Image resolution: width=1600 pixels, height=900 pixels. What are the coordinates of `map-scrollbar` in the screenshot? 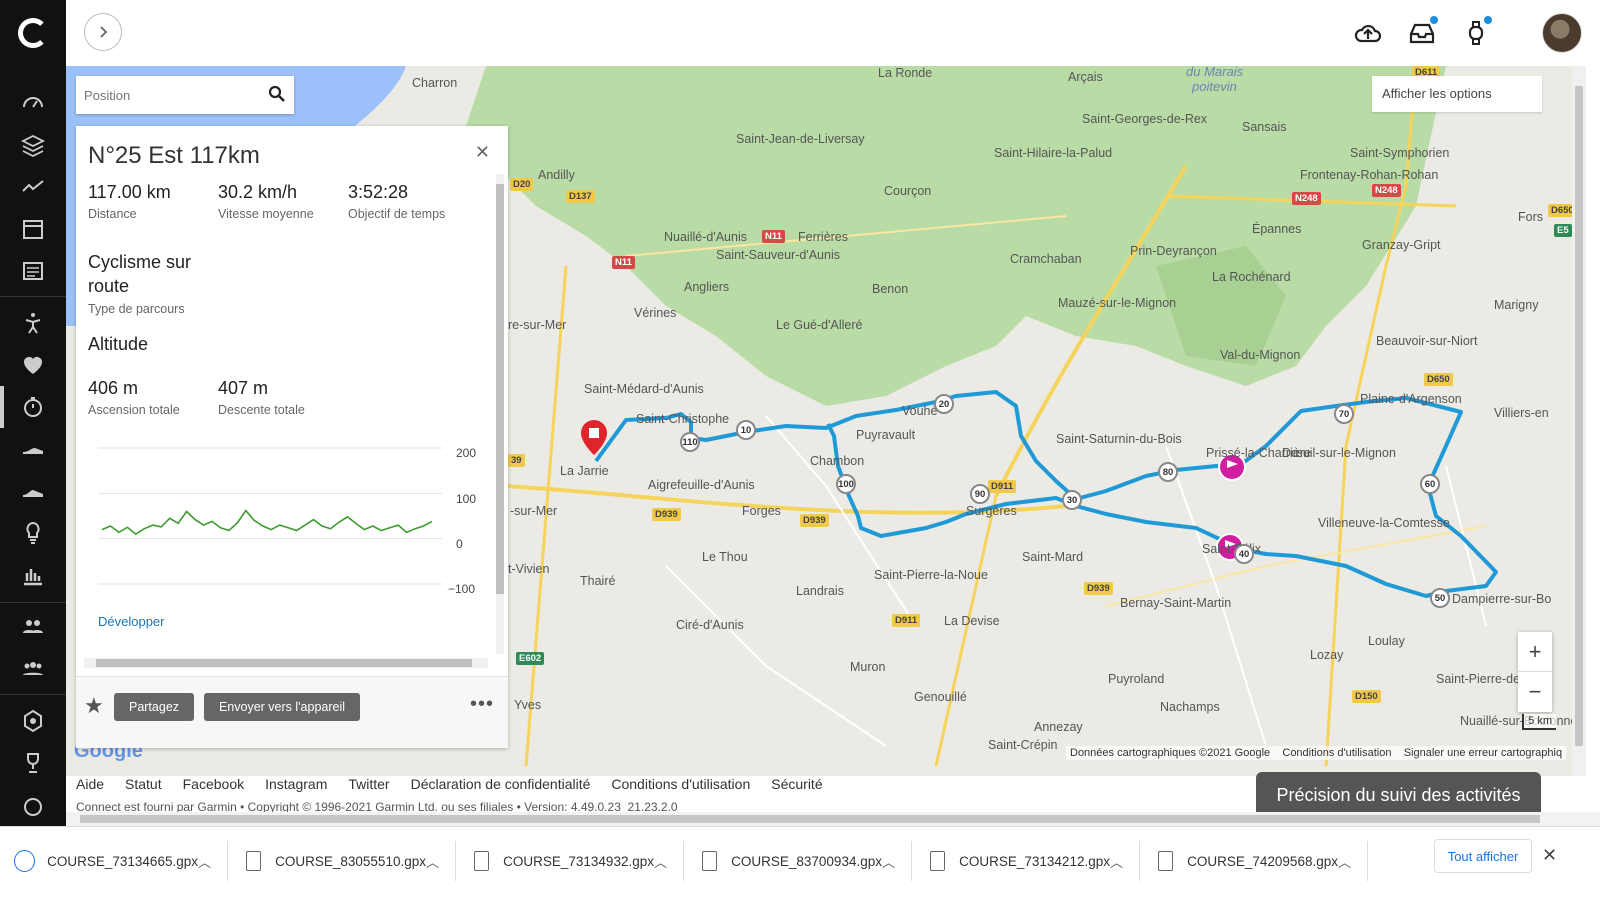 It's located at (1579, 421).